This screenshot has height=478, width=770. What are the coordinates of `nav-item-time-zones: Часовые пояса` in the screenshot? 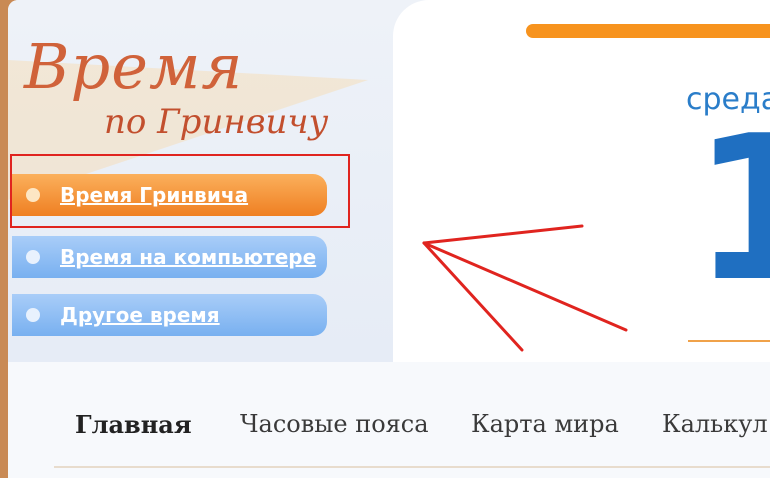 It's located at (334, 424).